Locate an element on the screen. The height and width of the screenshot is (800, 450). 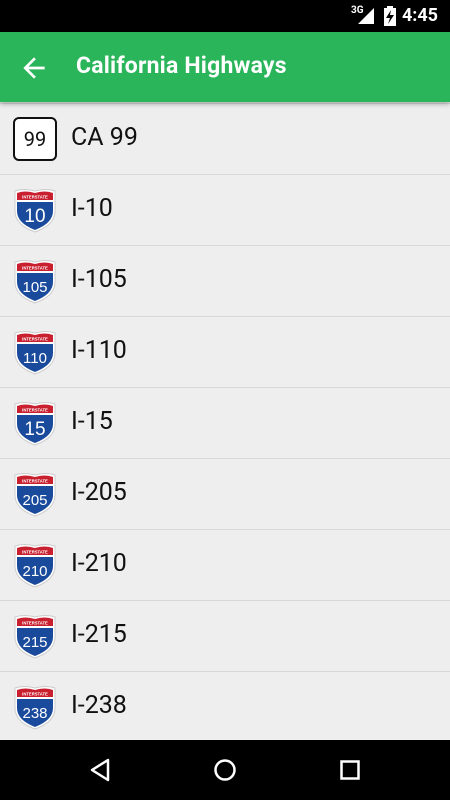
highway-label: I-105 is located at coordinates (99, 279).